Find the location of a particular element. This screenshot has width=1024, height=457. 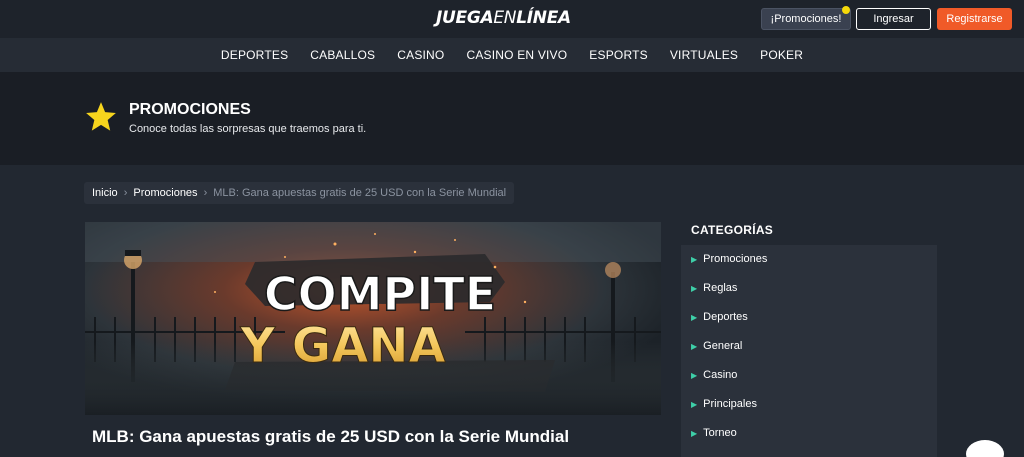

category-item-torneo: ▶ Torneo is located at coordinates (714, 433).